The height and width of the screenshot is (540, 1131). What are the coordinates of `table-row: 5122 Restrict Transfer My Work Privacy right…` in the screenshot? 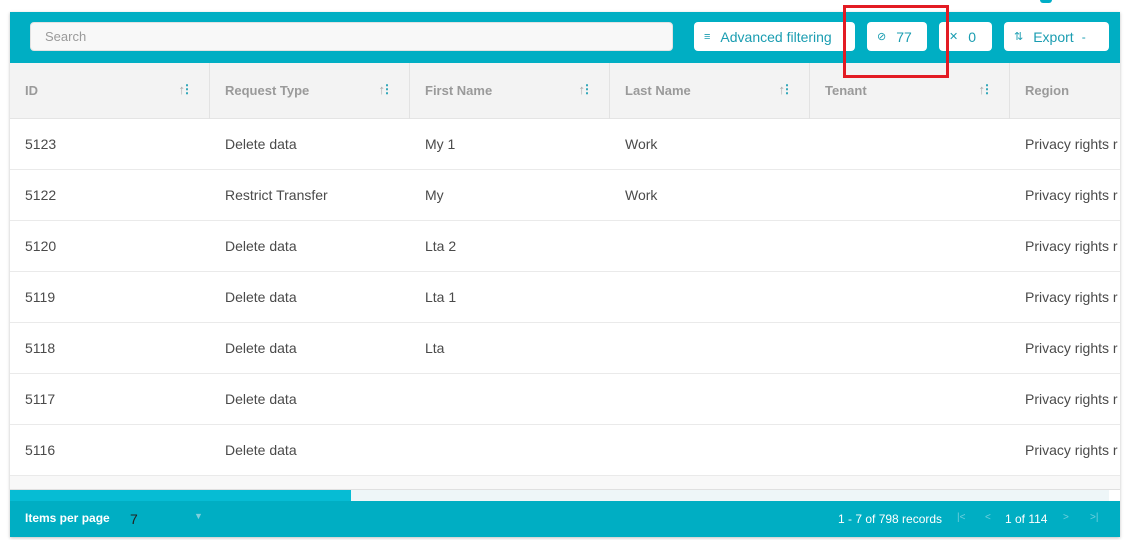 It's located at (565, 195).